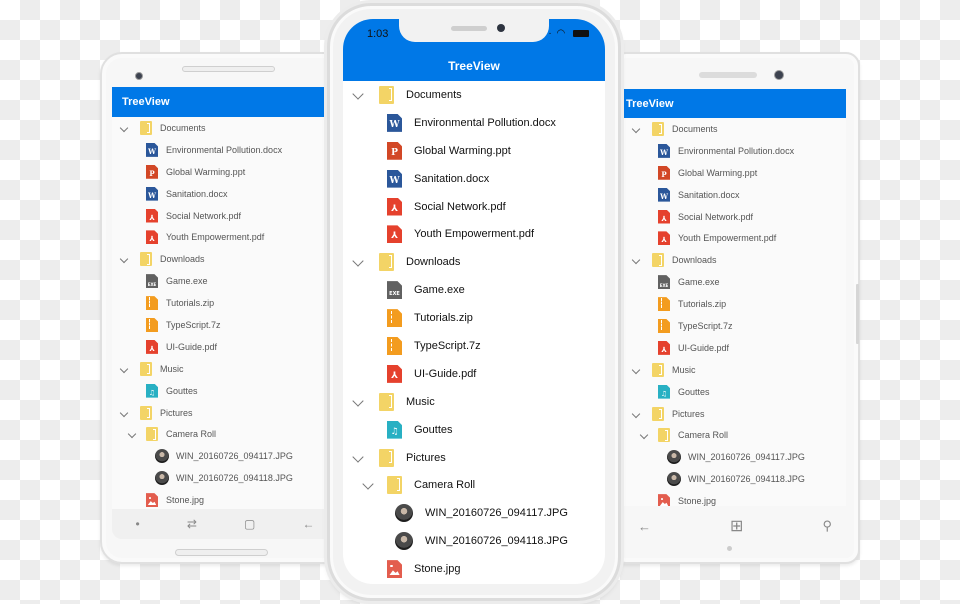 Image resolution: width=960 pixels, height=604 pixels. I want to click on tree-node-label: Global Warming.ppt, so click(718, 172).